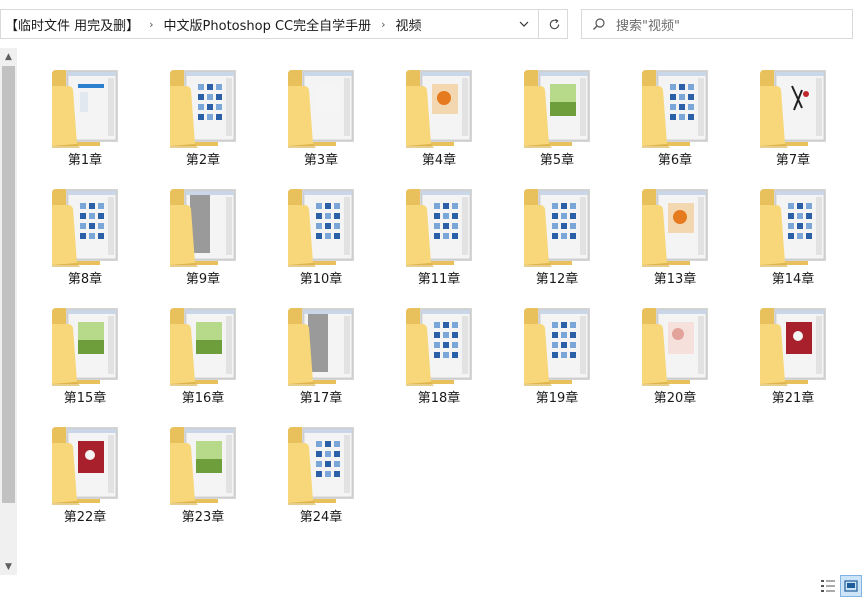 The width and height of the screenshot is (868, 601). What do you see at coordinates (321, 277) in the screenshot?
I see `folder-label: 第10章` at bounding box center [321, 277].